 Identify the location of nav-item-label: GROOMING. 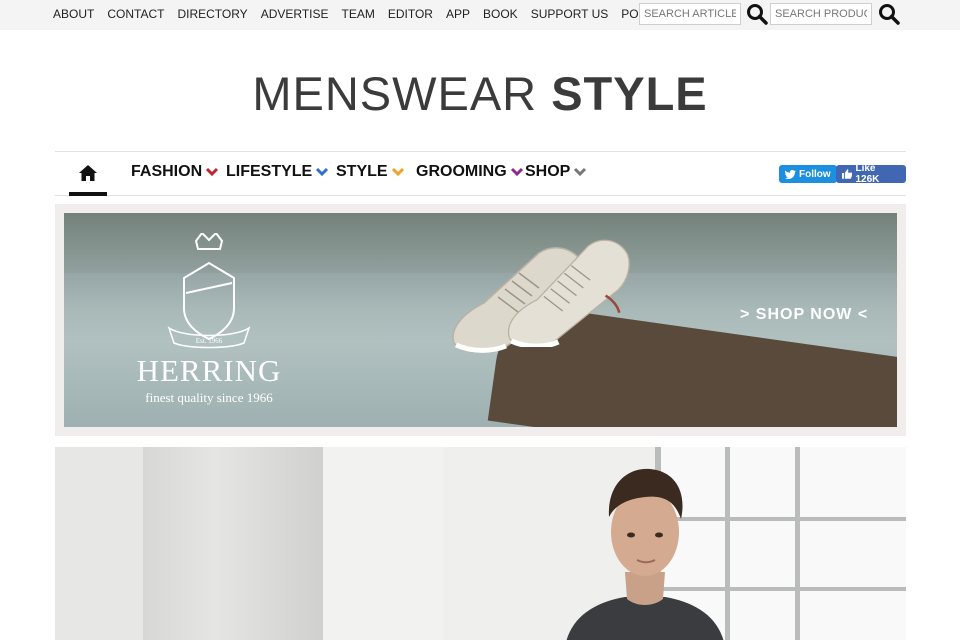
(461, 171).